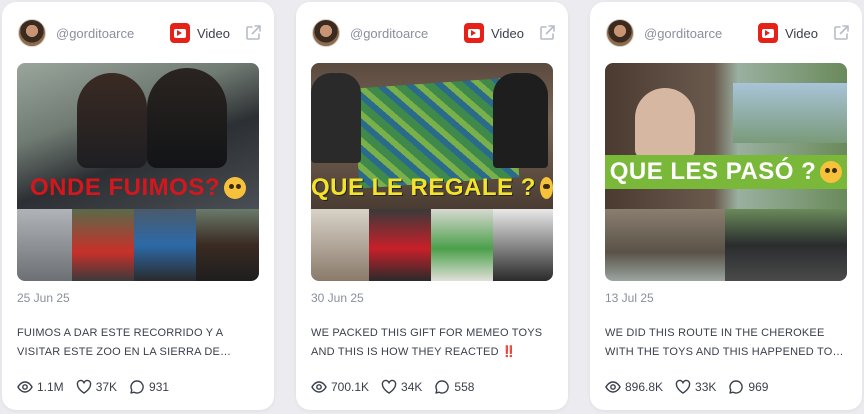 The height and width of the screenshot is (414, 864). What do you see at coordinates (432, 188) in the screenshot?
I see `thumbnail-caption: QUE LE REGALE ?` at bounding box center [432, 188].